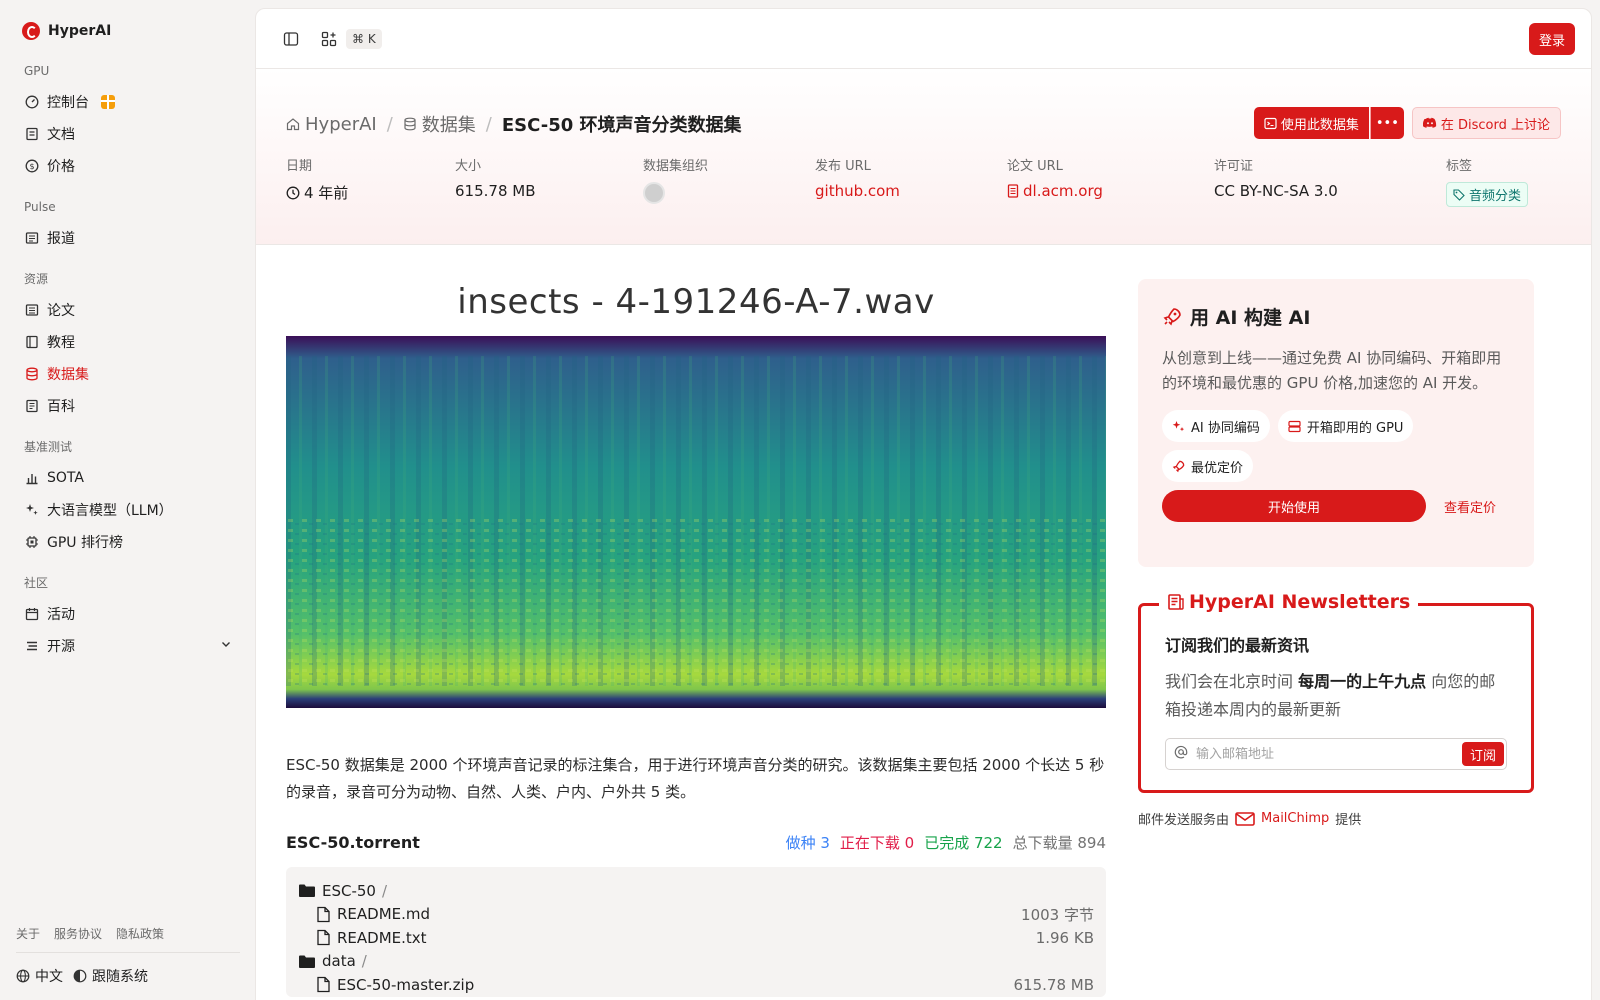 The width and height of the screenshot is (1600, 1000). What do you see at coordinates (384, 914) in the screenshot?
I see `file-name: README.md` at bounding box center [384, 914].